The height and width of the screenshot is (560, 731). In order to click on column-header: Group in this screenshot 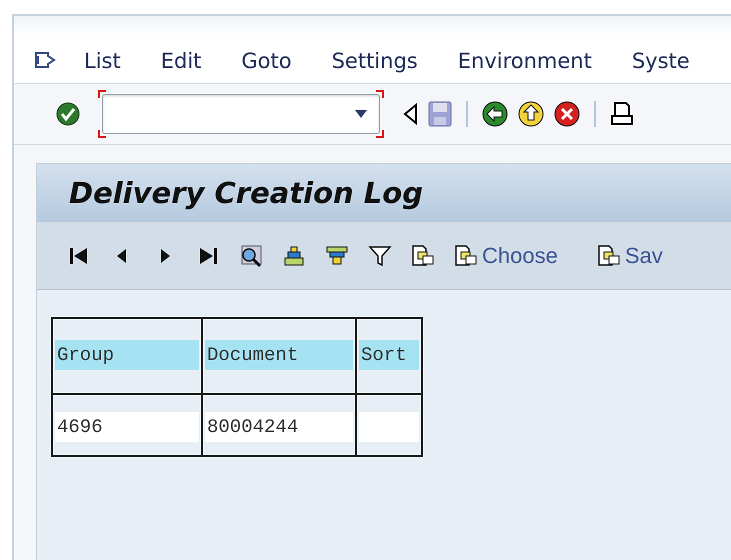, I will do `click(127, 355)`.